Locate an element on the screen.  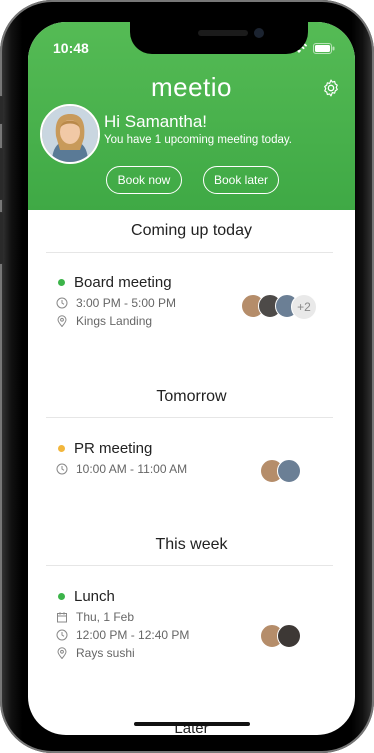
battery-icon is located at coordinates (324, 48).